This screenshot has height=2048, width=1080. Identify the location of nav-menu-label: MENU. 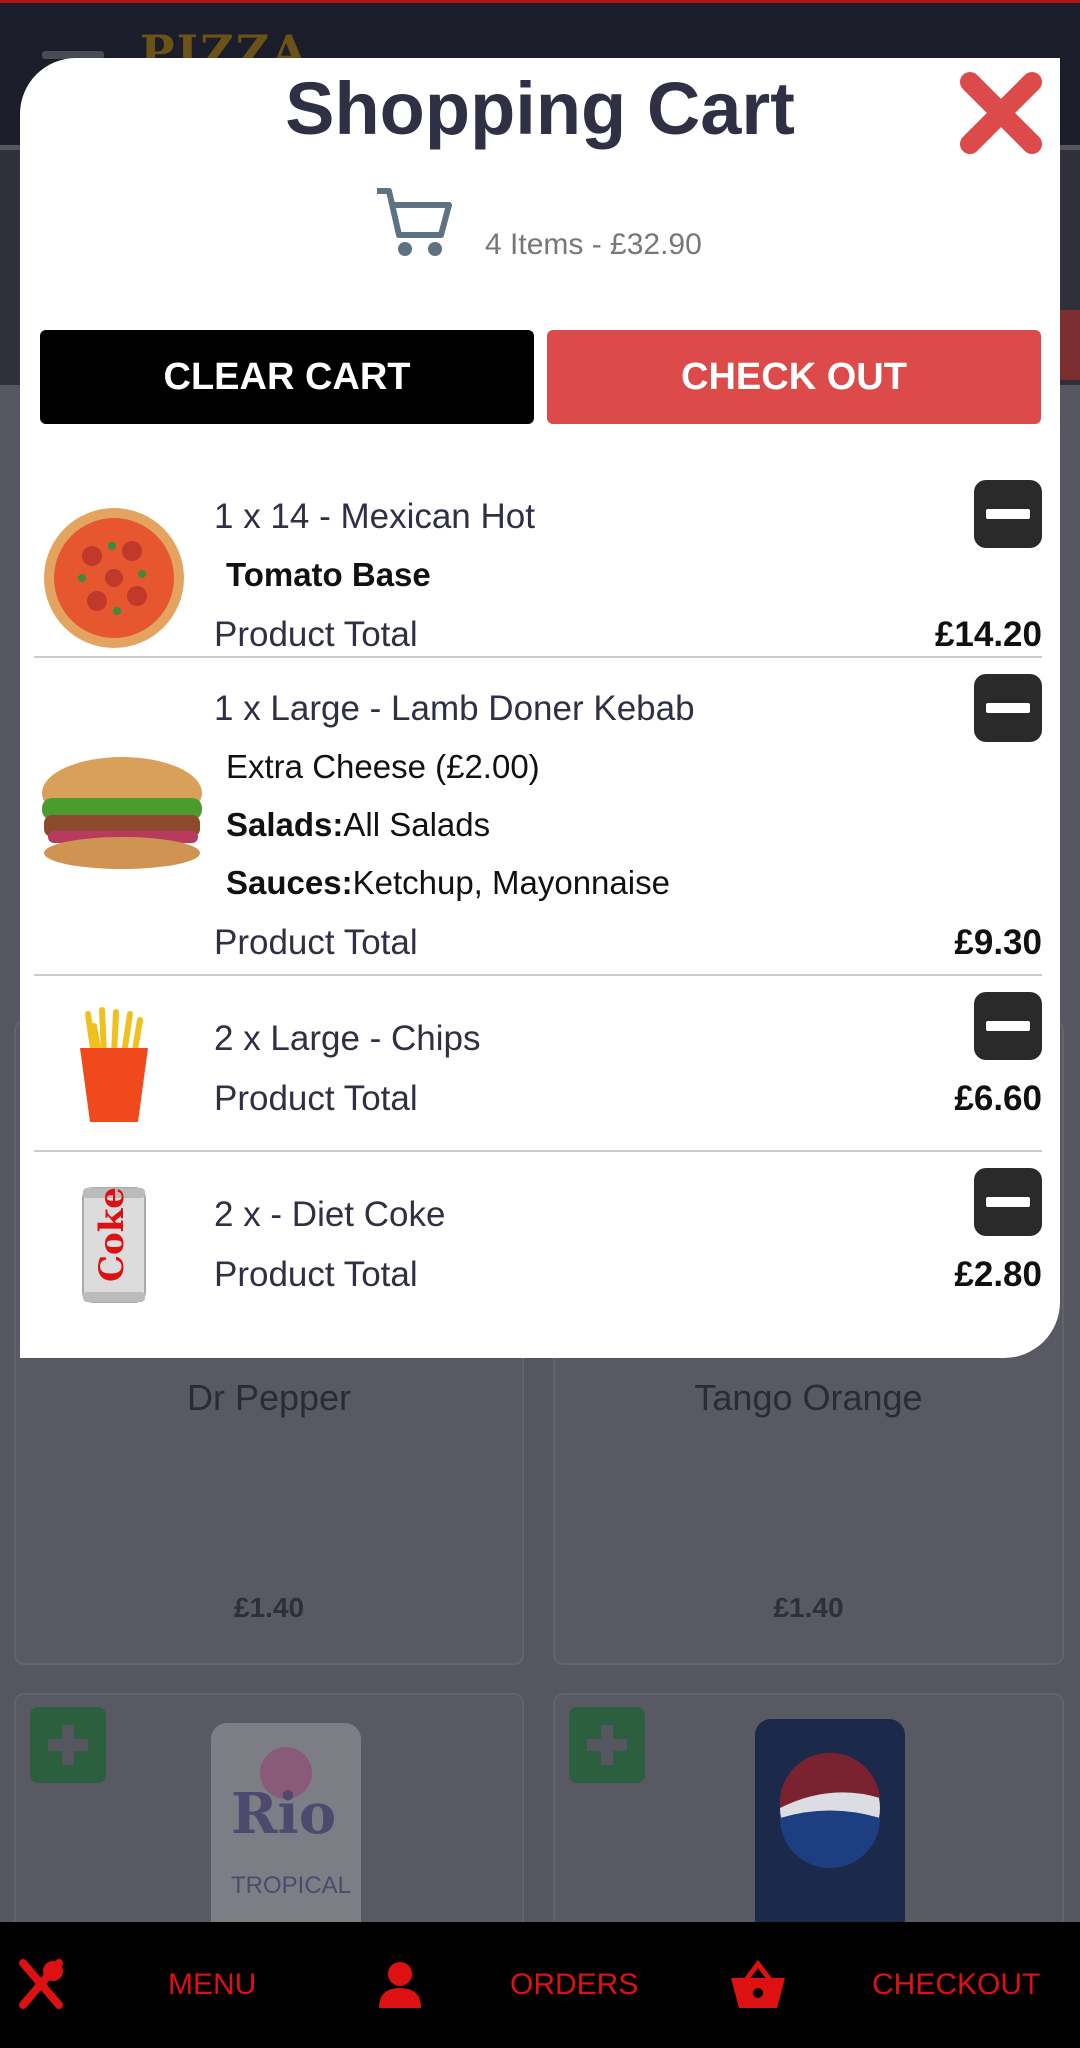
(212, 1984).